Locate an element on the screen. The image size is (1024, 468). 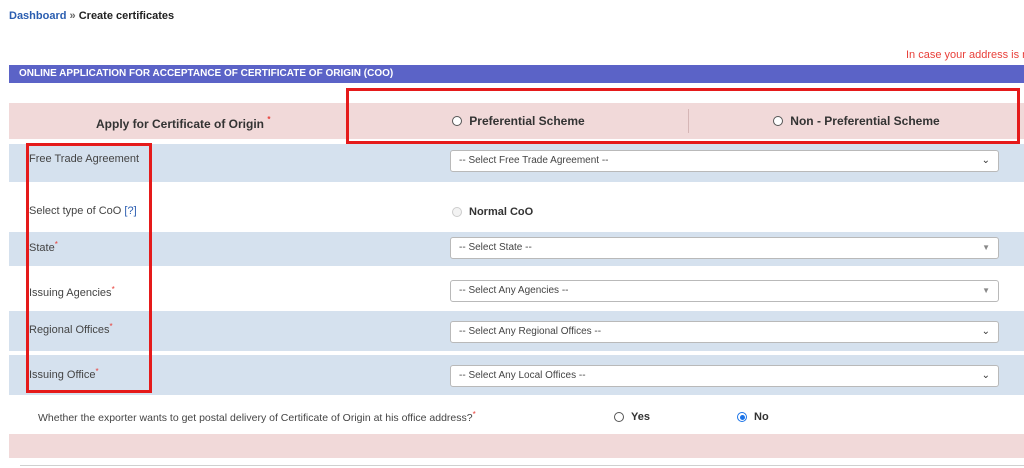
normal-coo-radio is located at coordinates (457, 212).